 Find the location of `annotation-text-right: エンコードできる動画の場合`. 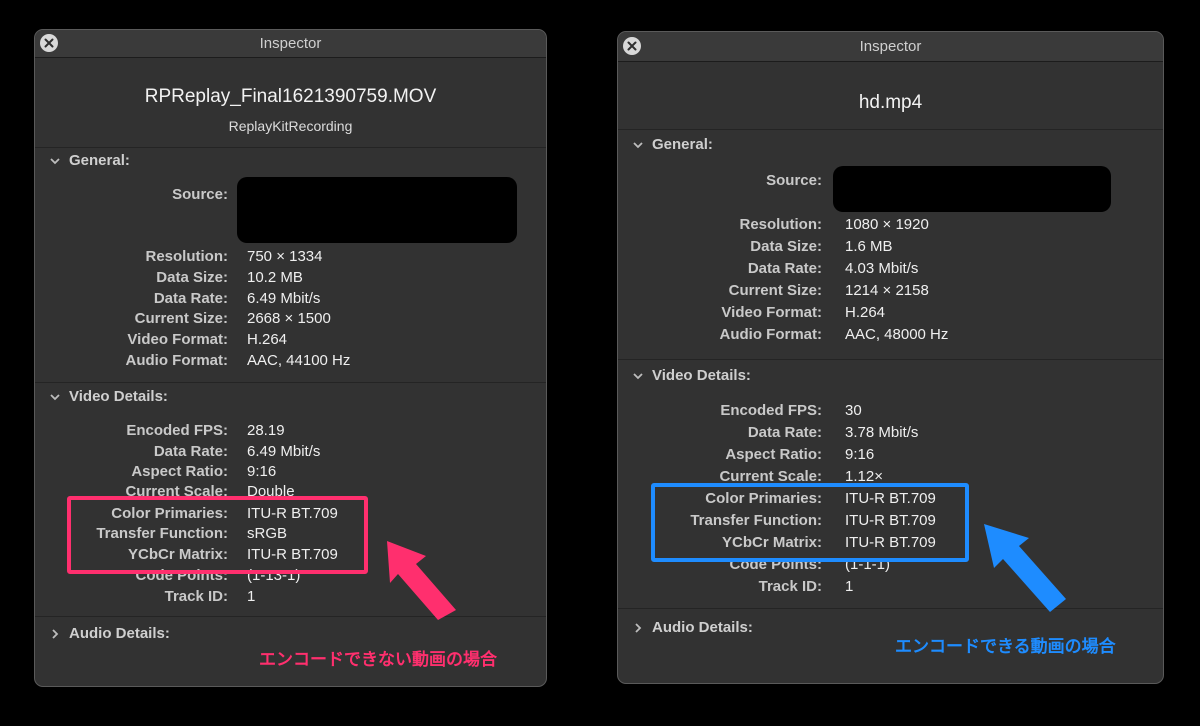

annotation-text-right: エンコードできる動画の場合 is located at coordinates (1005, 646).